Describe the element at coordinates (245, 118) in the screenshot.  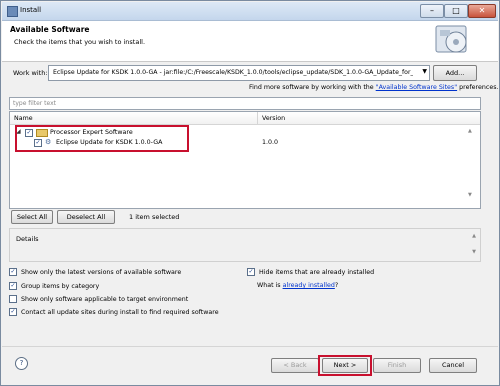
I see `table-header: Name Version` at that location.